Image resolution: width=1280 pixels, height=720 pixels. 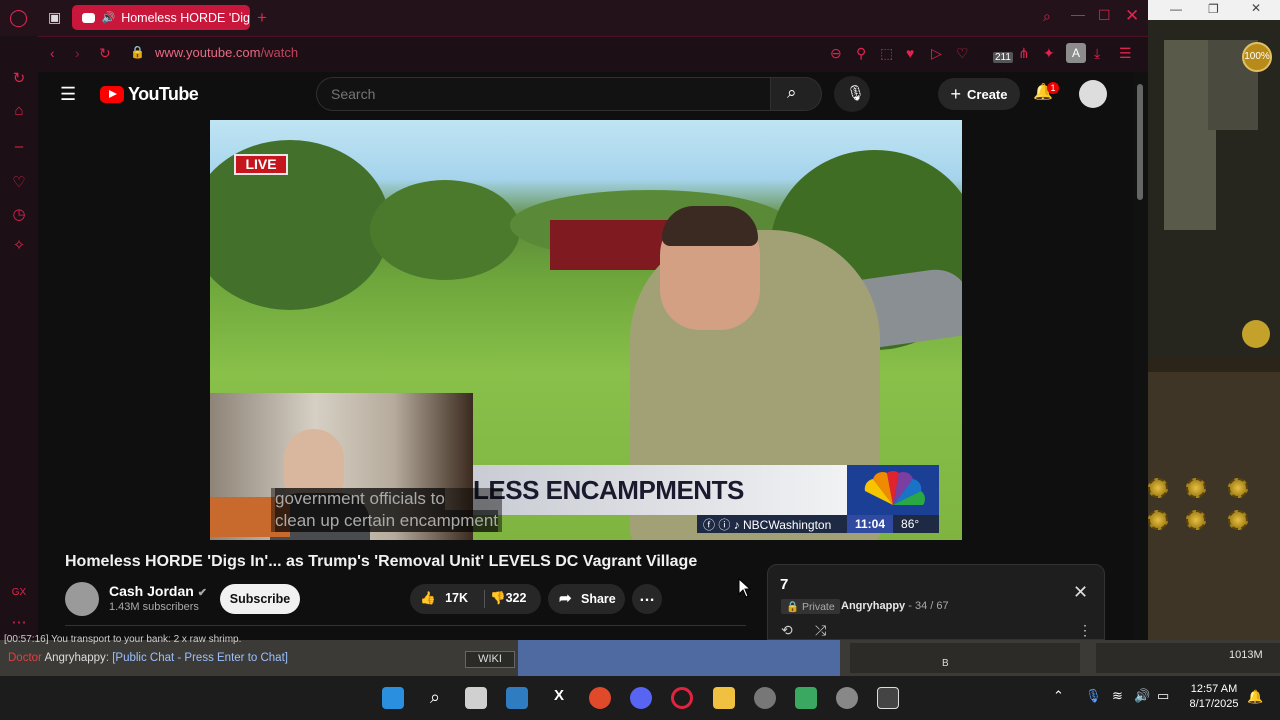 I want to click on extension-badge: 211, so click(x=1003, y=57).